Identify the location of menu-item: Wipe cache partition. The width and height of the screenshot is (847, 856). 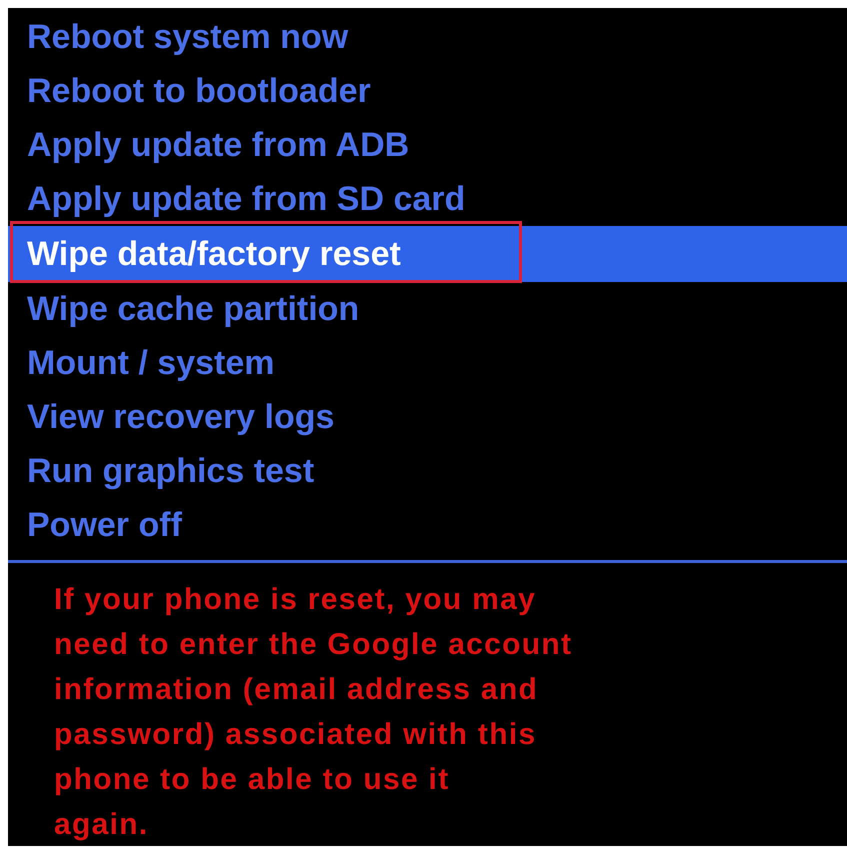
(427, 309).